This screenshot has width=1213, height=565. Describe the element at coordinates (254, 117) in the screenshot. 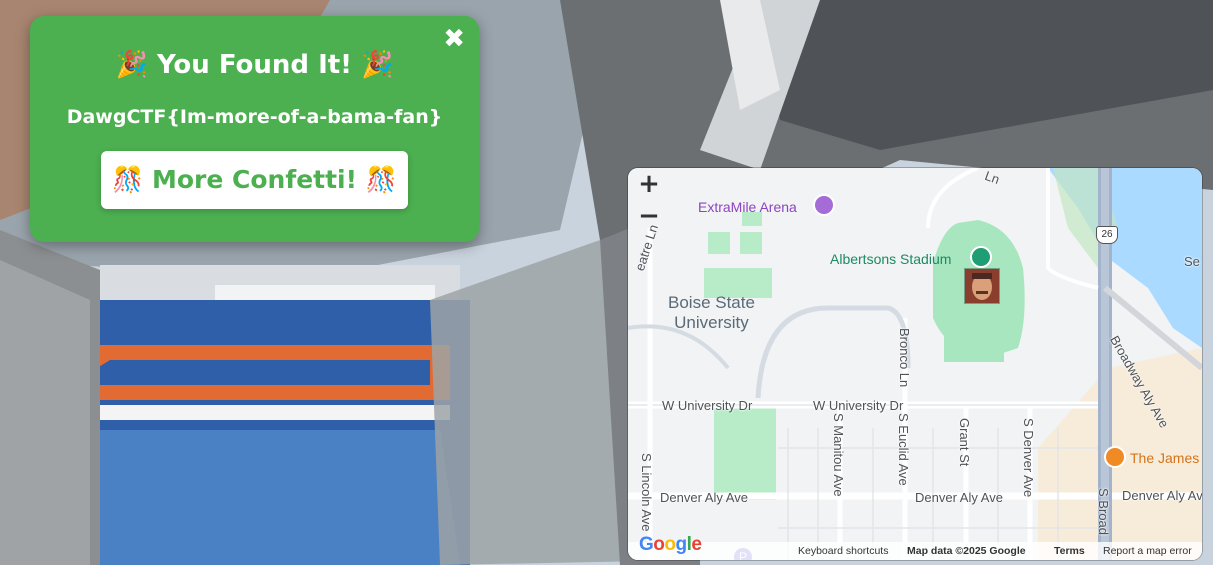

I see `flag-text: DawgCTF{Im-more-of-a-bama-fan}` at that location.